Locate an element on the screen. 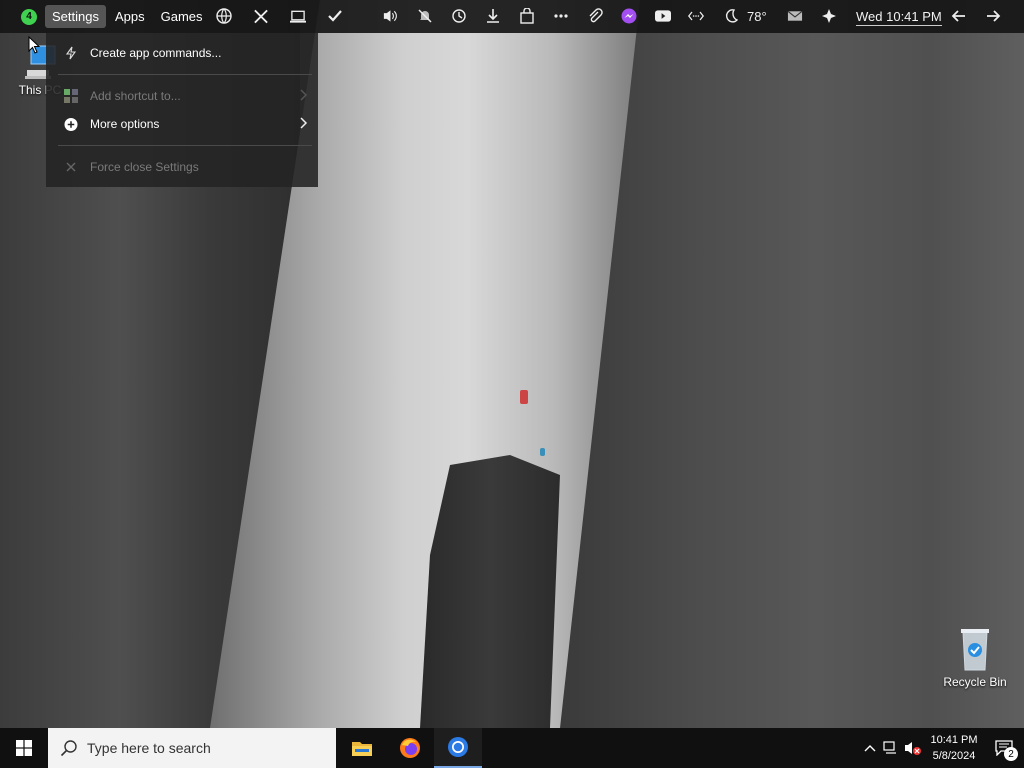 The height and width of the screenshot is (768, 1024). firefox-icon is located at coordinates (410, 748).